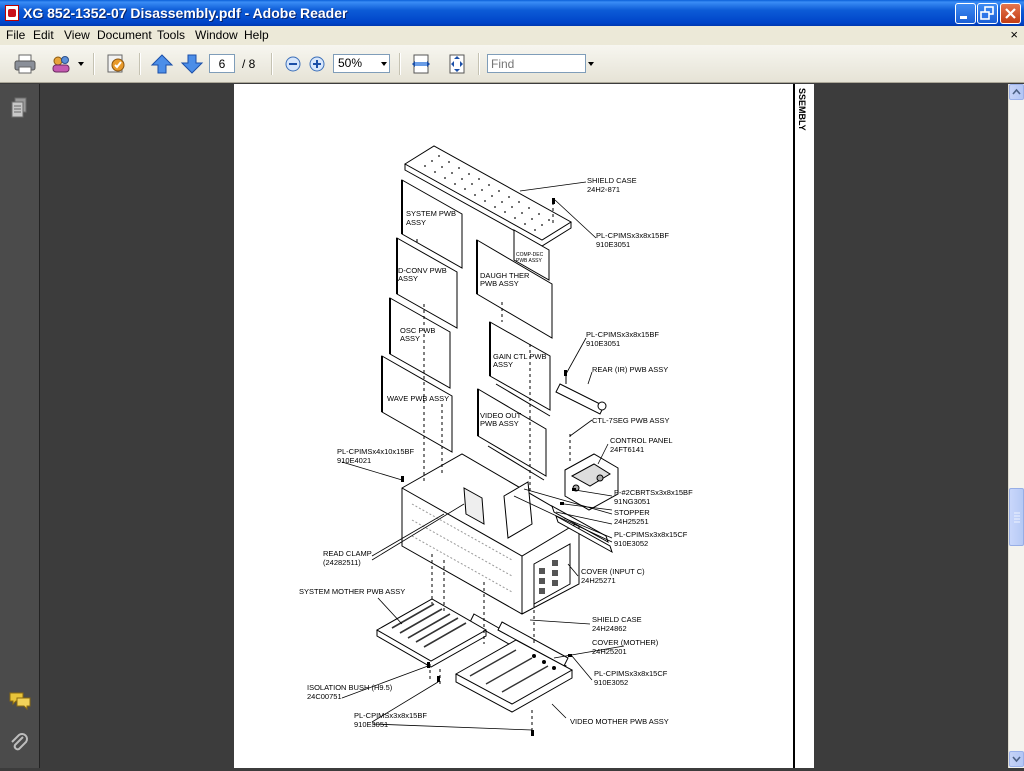 This screenshot has height=771, width=1024. I want to click on fit-page-icon, so click(457, 64).